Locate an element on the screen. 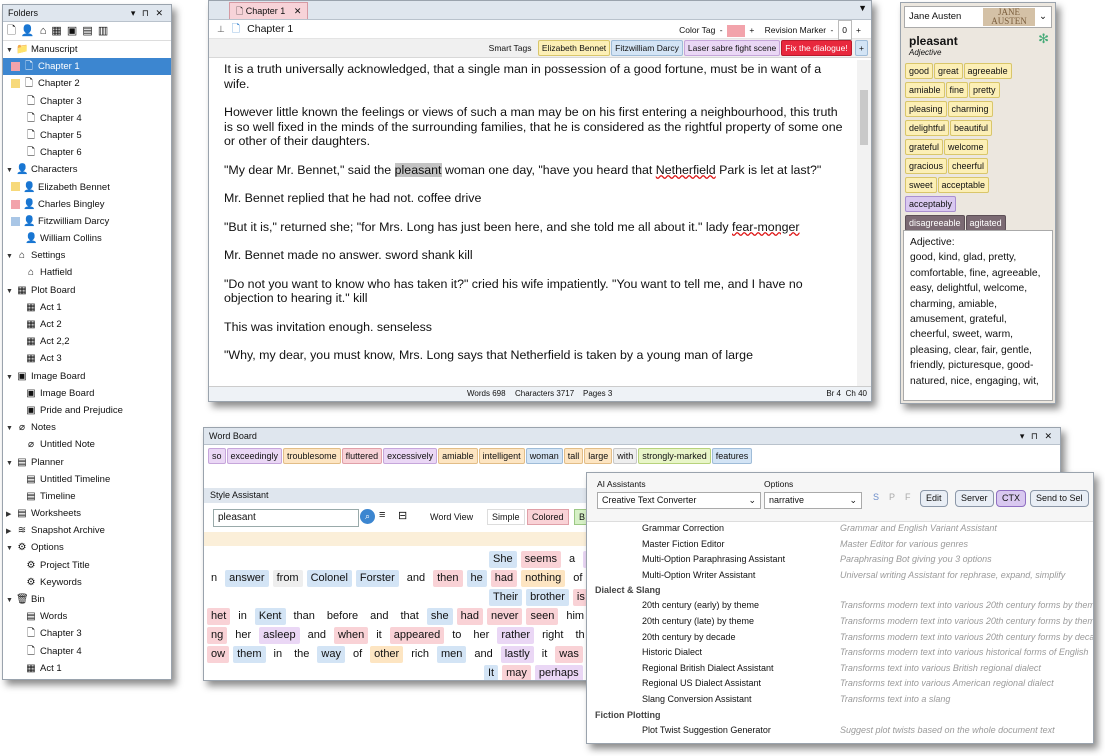  style-word: had is located at coordinates (504, 578).